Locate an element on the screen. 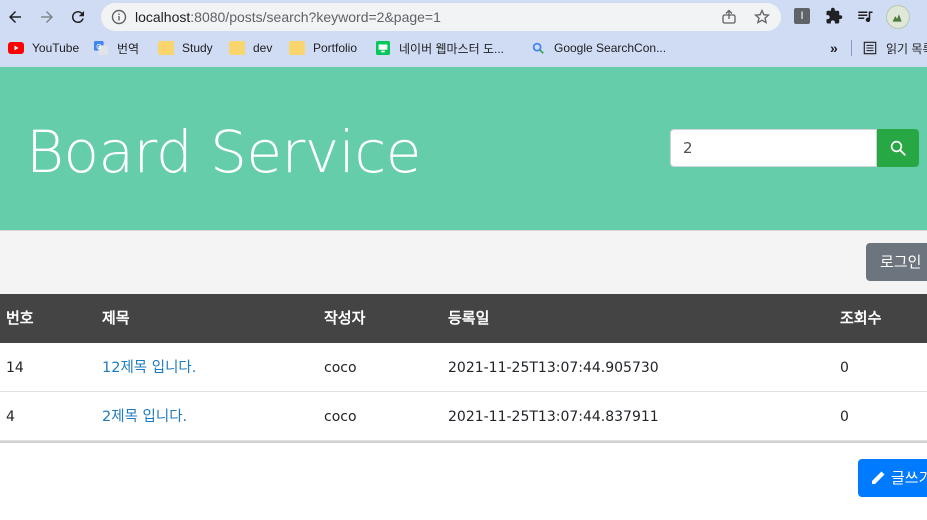  column-header-views: 조회수 is located at coordinates (861, 318).